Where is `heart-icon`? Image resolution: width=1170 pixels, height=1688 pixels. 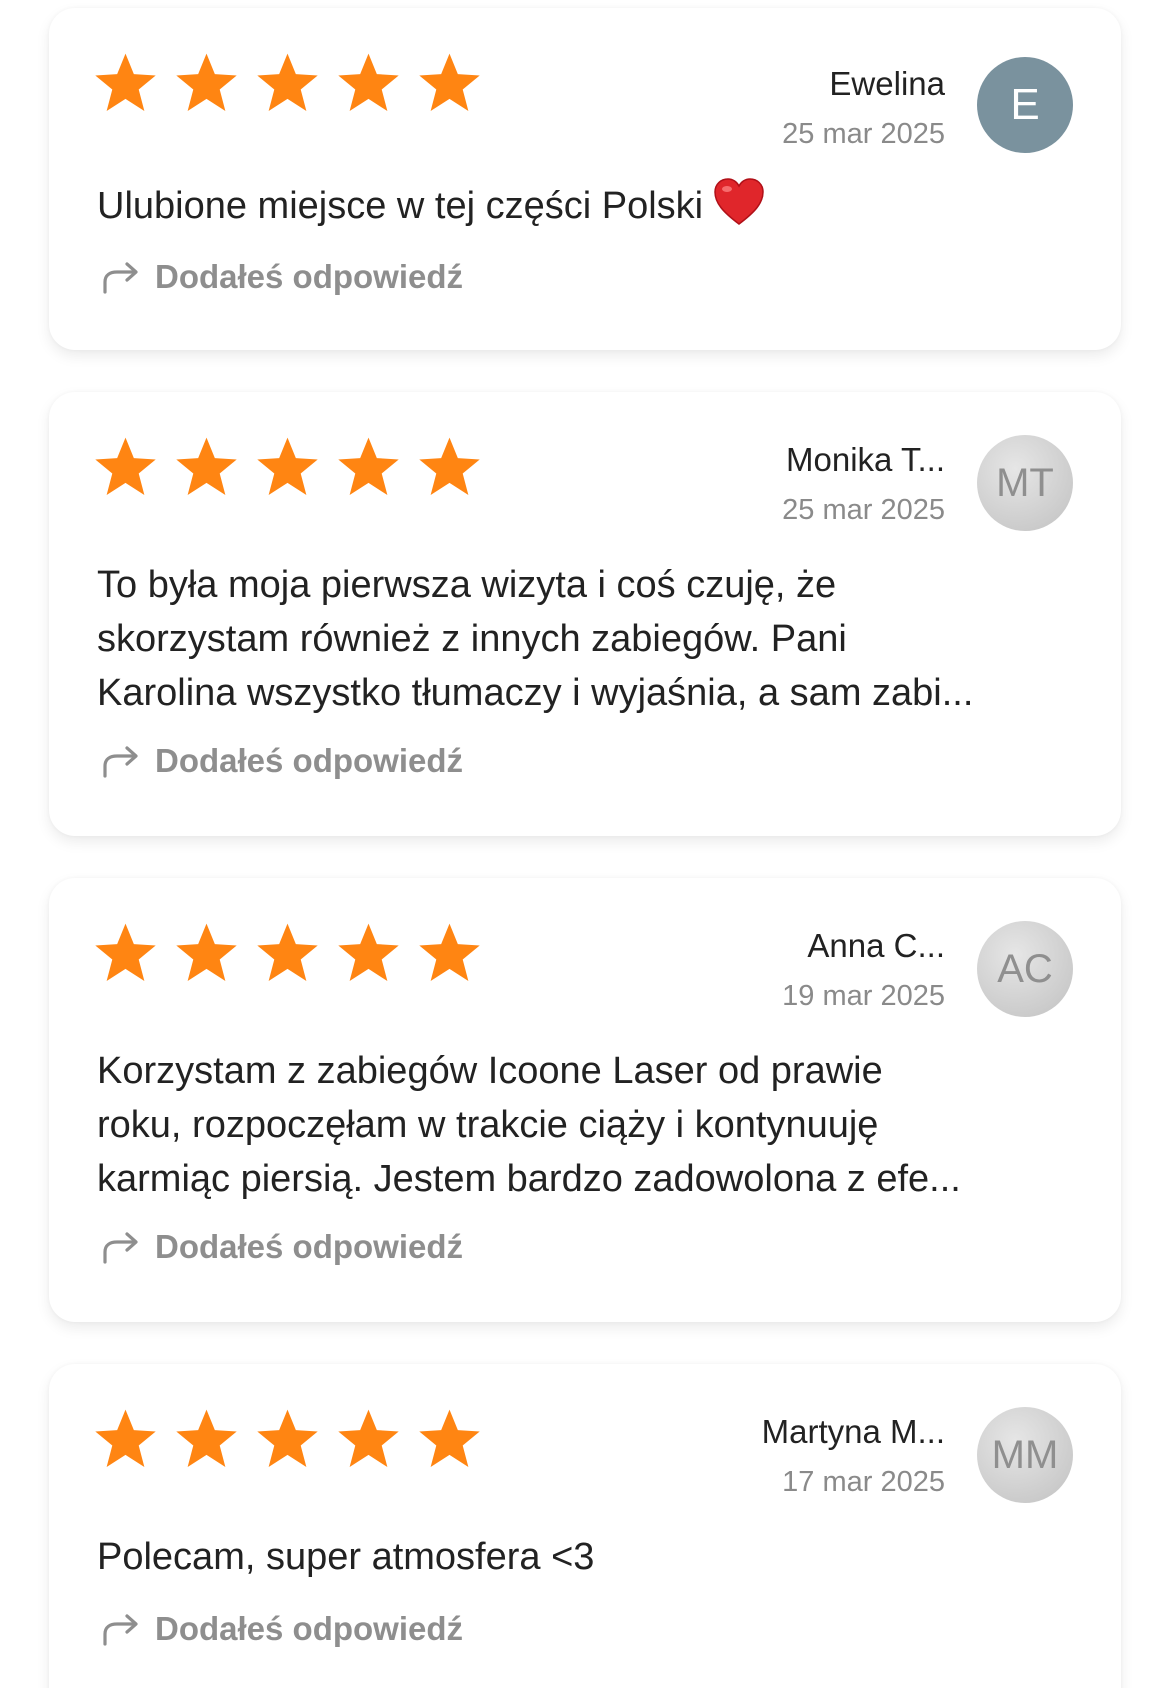
heart-icon is located at coordinates (739, 201).